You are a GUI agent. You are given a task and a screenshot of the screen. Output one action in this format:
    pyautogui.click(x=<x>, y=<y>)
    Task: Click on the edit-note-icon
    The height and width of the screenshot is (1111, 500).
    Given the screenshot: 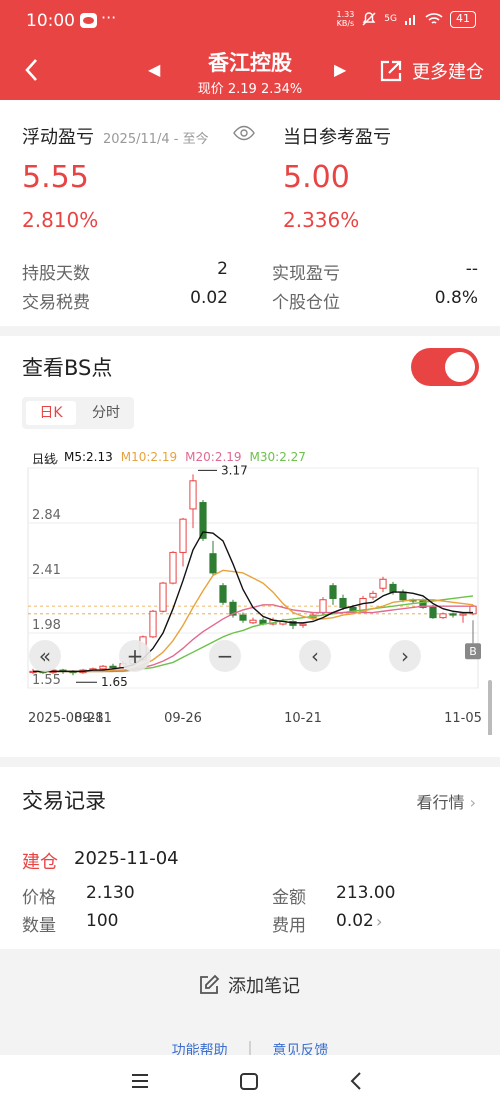 What is the action you would take?
    pyautogui.click(x=210, y=984)
    